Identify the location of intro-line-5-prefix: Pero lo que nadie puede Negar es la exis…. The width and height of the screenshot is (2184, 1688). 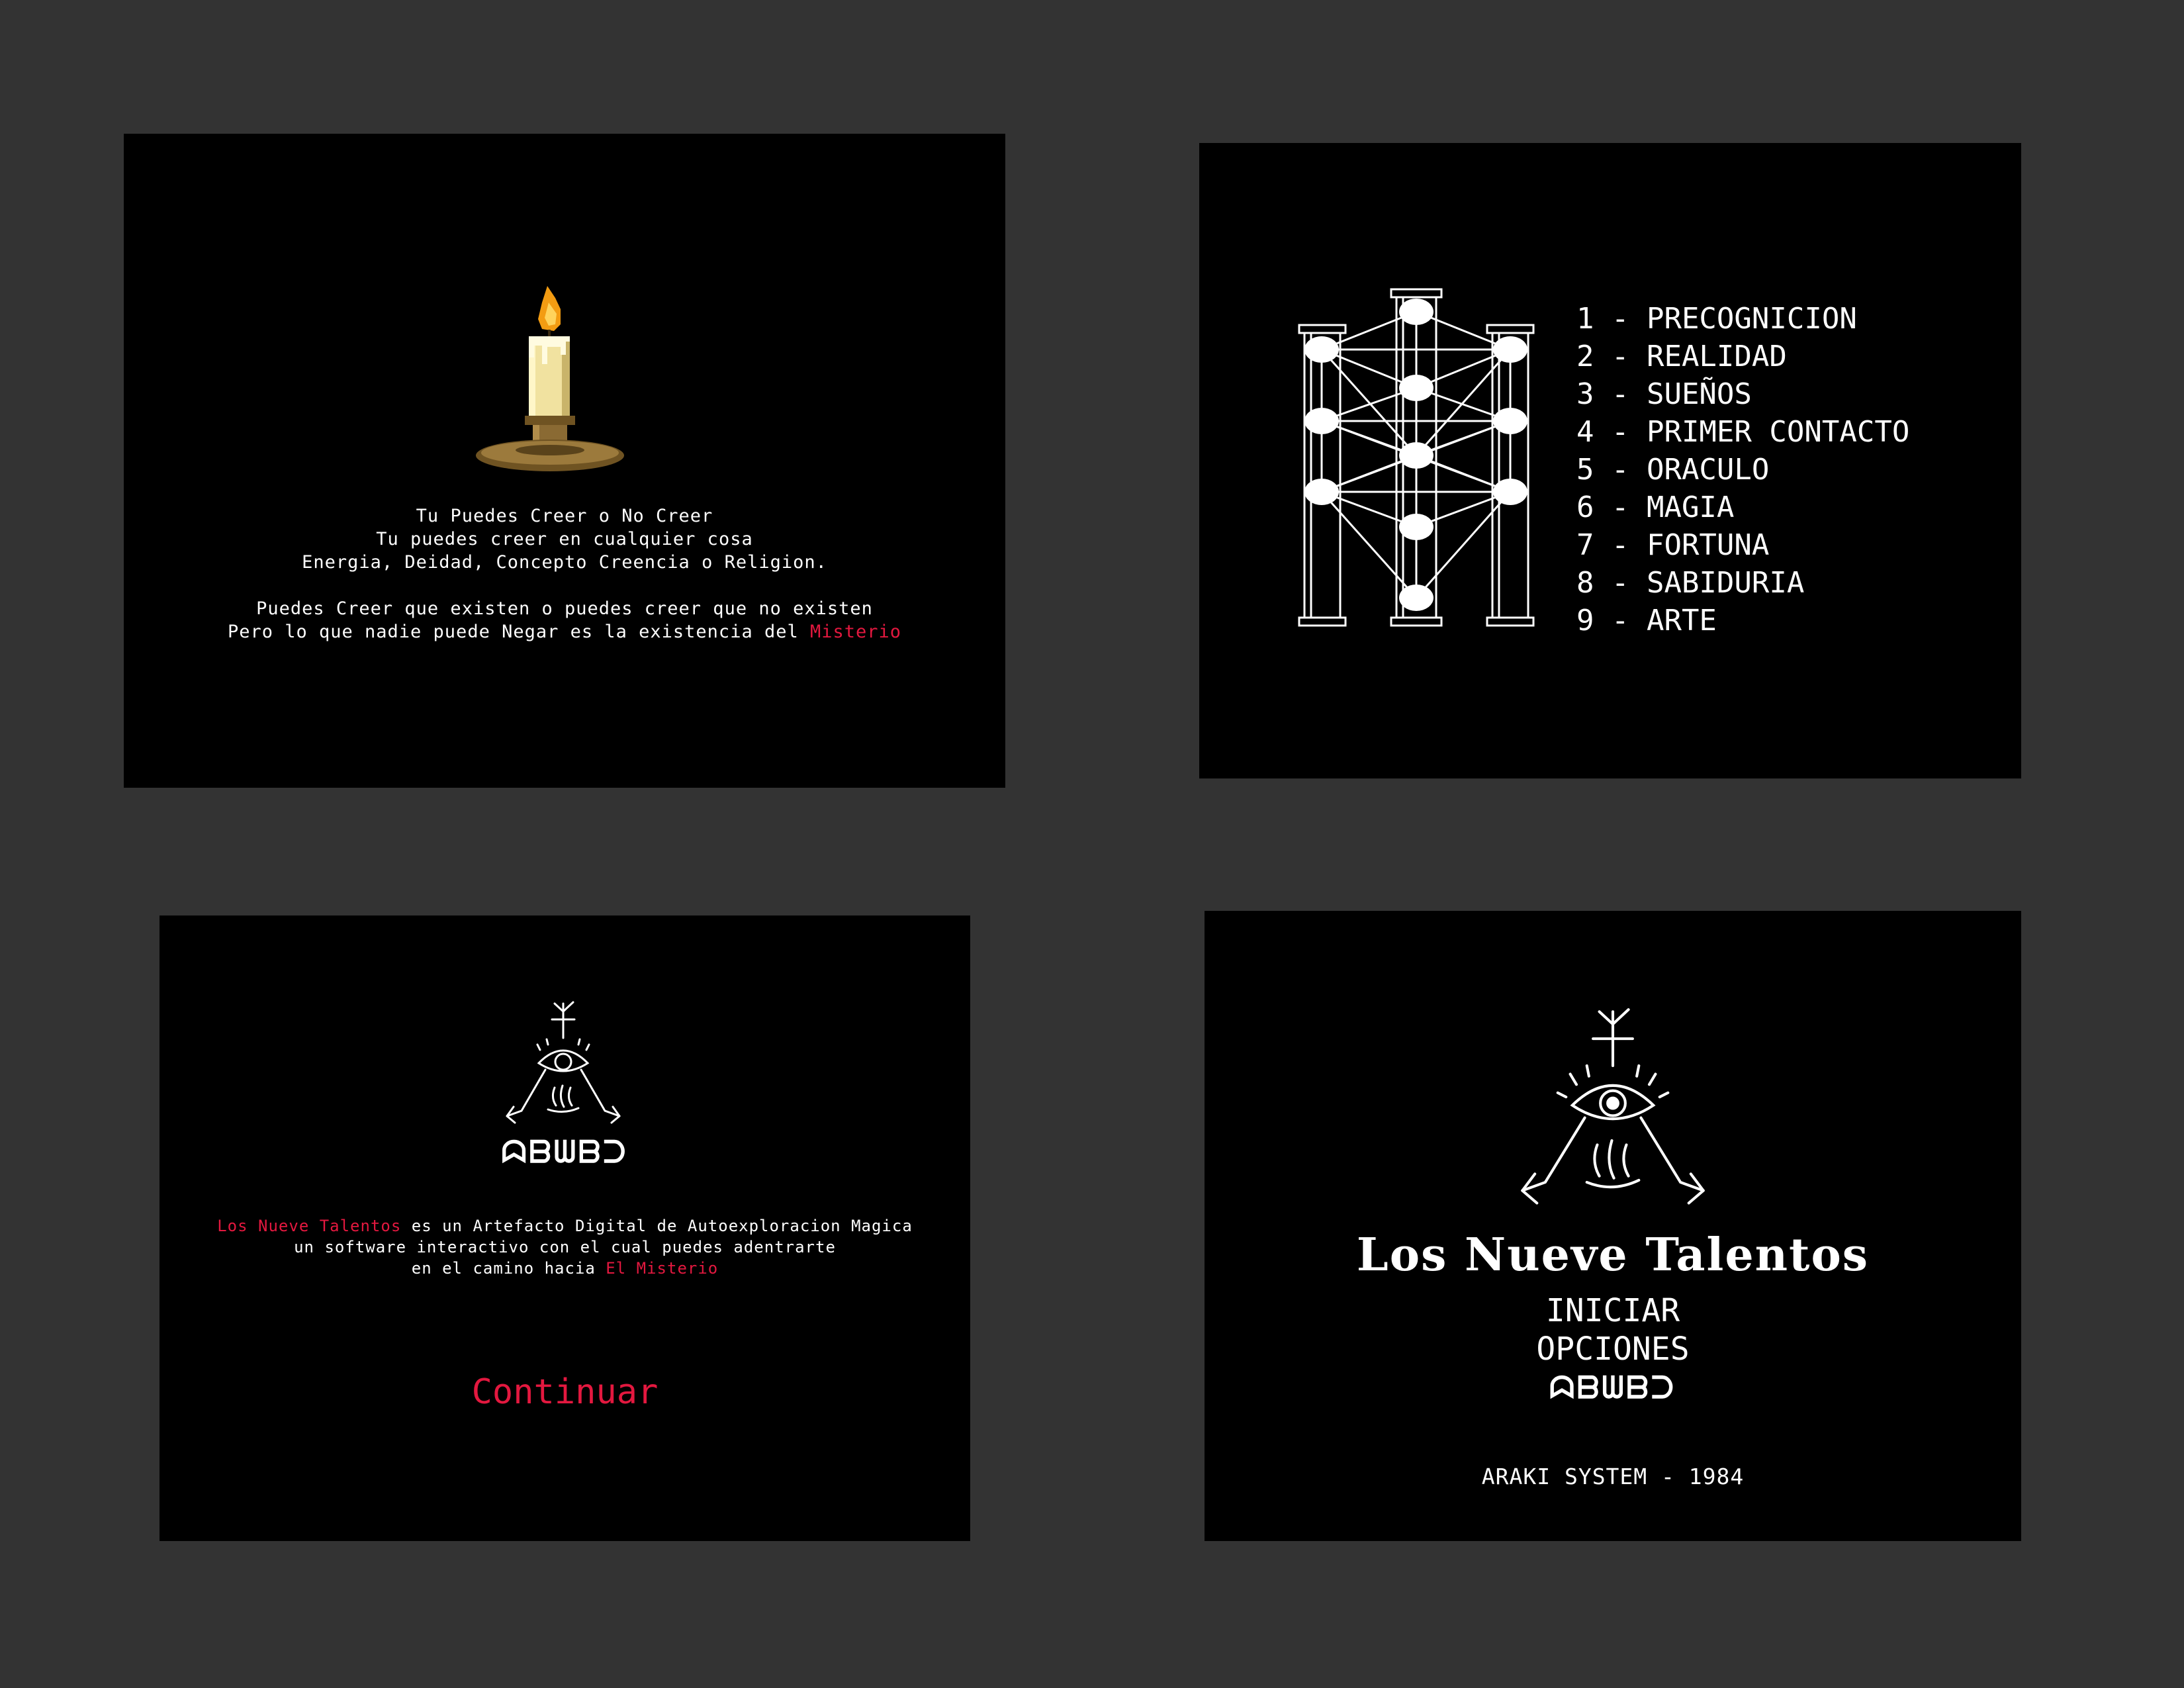
(518, 632).